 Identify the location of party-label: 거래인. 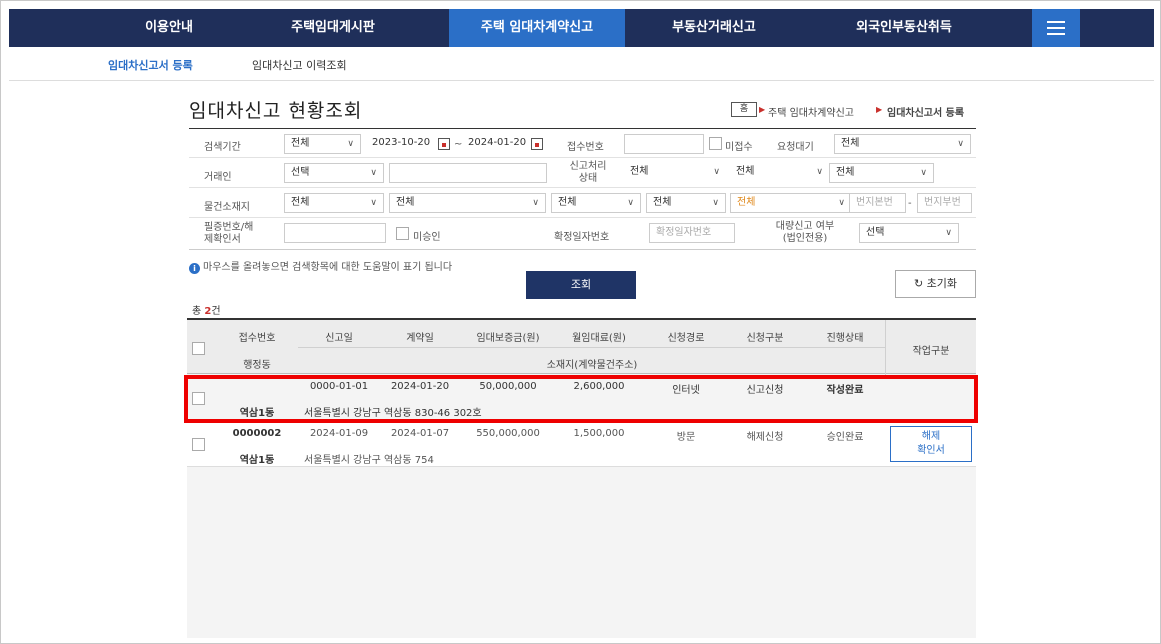
(218, 177).